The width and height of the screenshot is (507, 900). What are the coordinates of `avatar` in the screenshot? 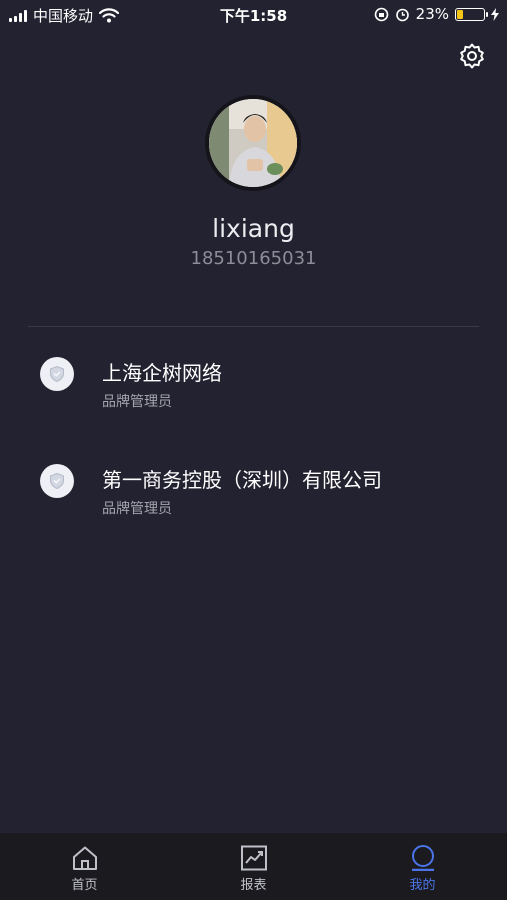 It's located at (253, 143).